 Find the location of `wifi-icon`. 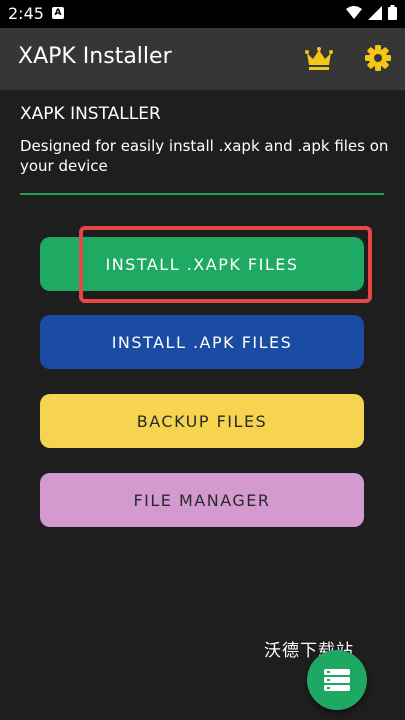

wifi-icon is located at coordinates (354, 12).